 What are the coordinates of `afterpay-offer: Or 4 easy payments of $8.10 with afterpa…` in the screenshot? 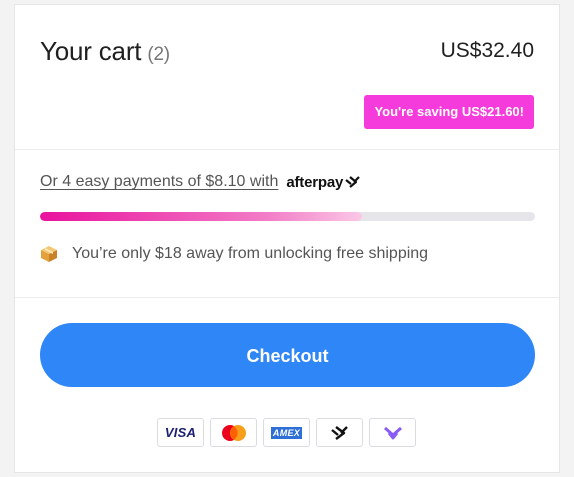 It's located at (201, 182).